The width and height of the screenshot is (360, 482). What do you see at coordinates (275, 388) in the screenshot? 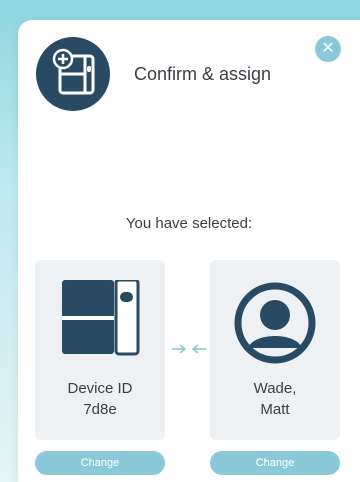
I see `user-last-name: Wade,` at bounding box center [275, 388].